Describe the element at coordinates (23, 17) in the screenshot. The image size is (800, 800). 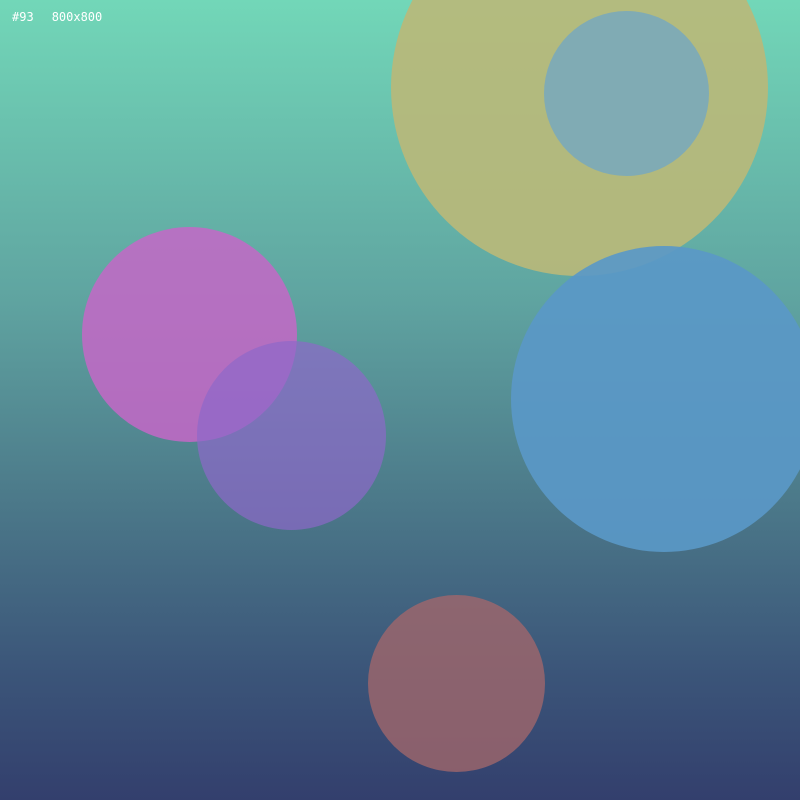
I see `image-index: #93` at that location.